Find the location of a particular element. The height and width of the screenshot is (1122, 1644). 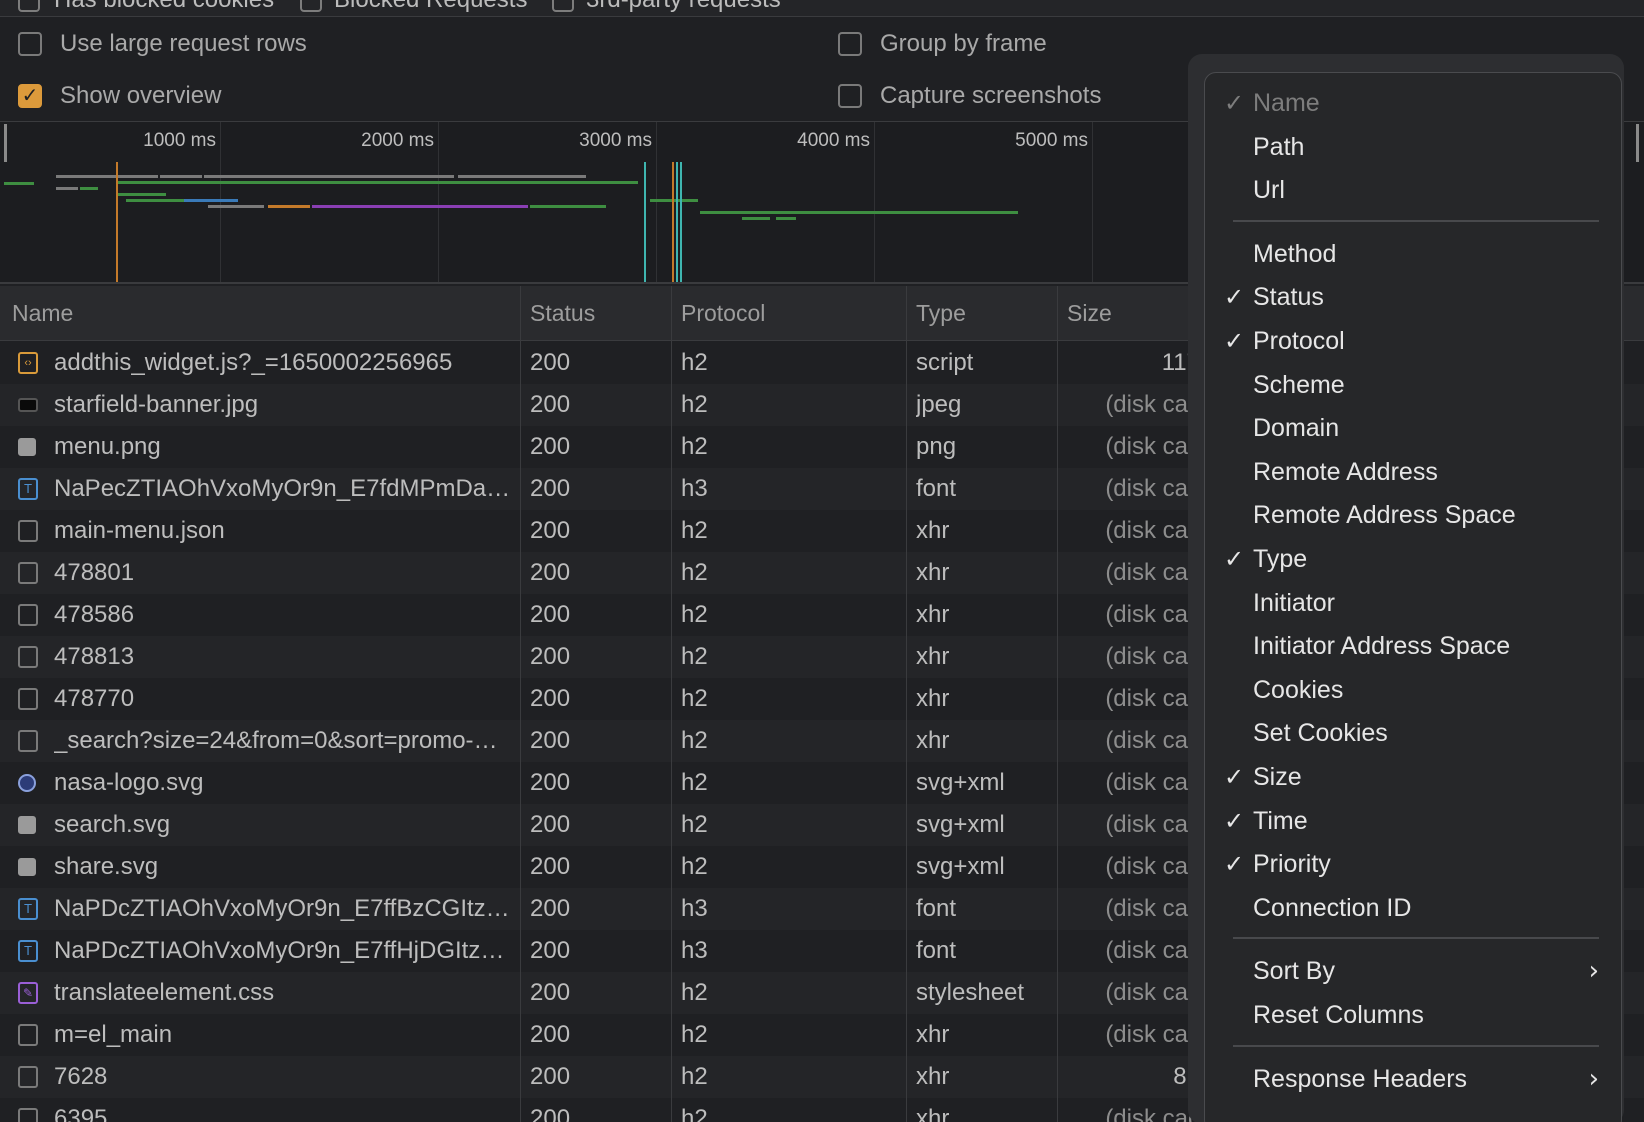

request-name: m=el_main is located at coordinates (113, 1034).